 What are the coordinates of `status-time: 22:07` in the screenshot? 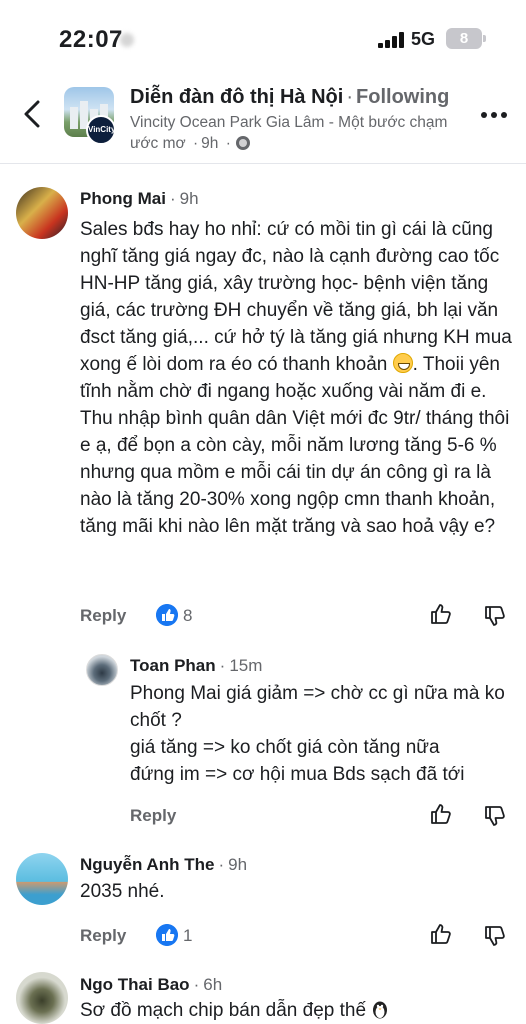 It's located at (91, 39).